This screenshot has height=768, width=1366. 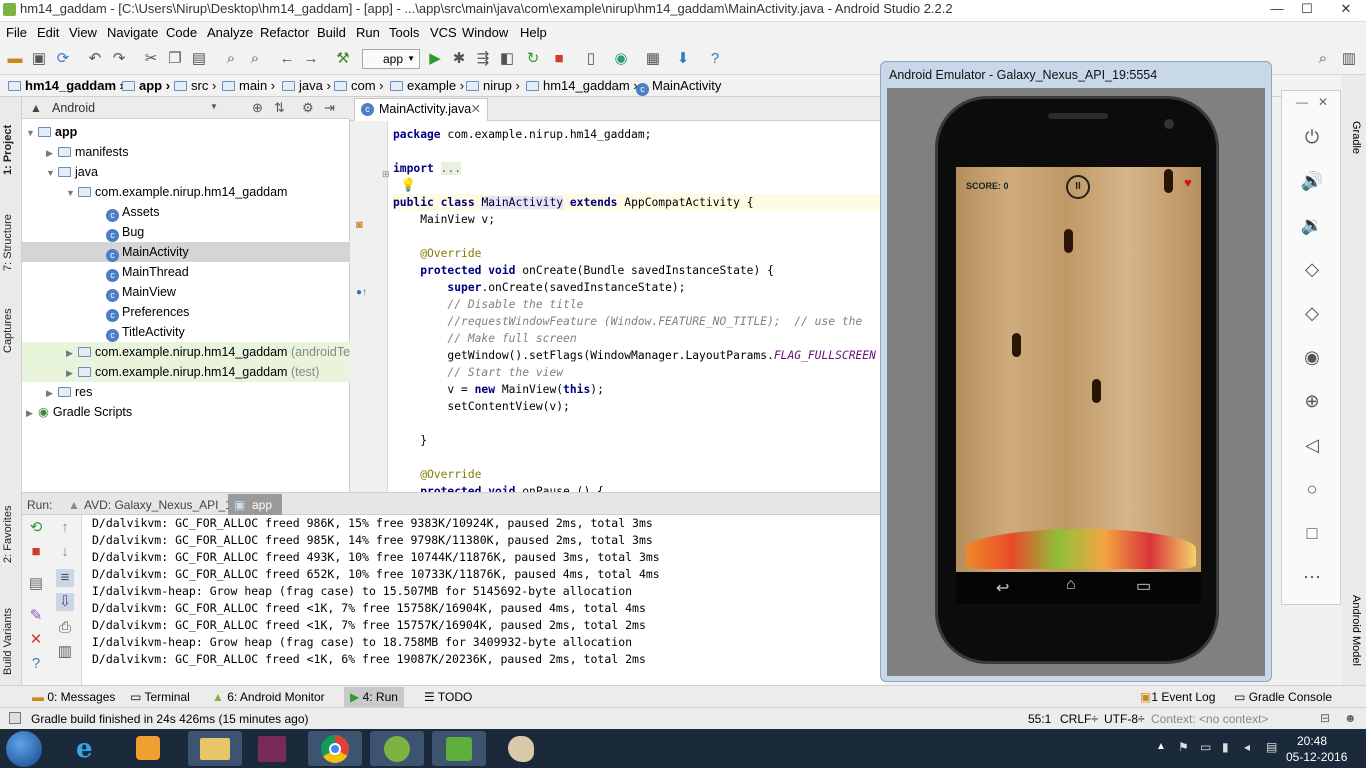 What do you see at coordinates (1323, 59) in the screenshot?
I see `search-icon: ⌕` at bounding box center [1323, 59].